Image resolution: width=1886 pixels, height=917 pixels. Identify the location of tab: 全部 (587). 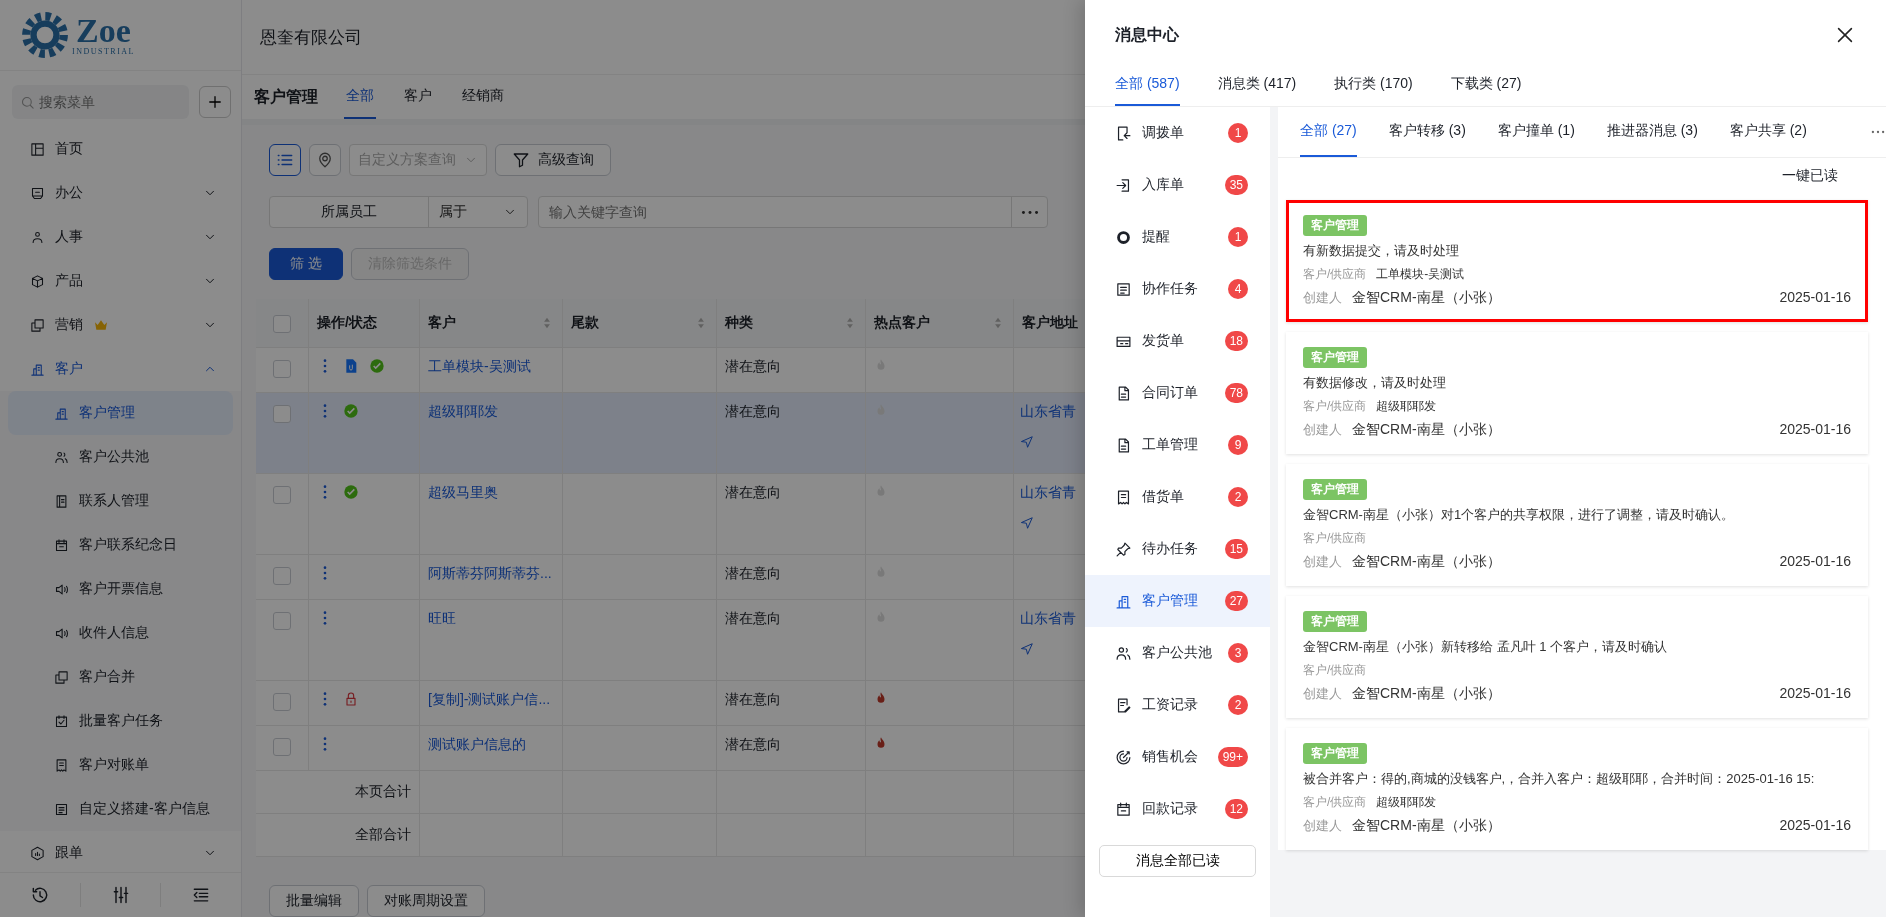
(1147, 88).